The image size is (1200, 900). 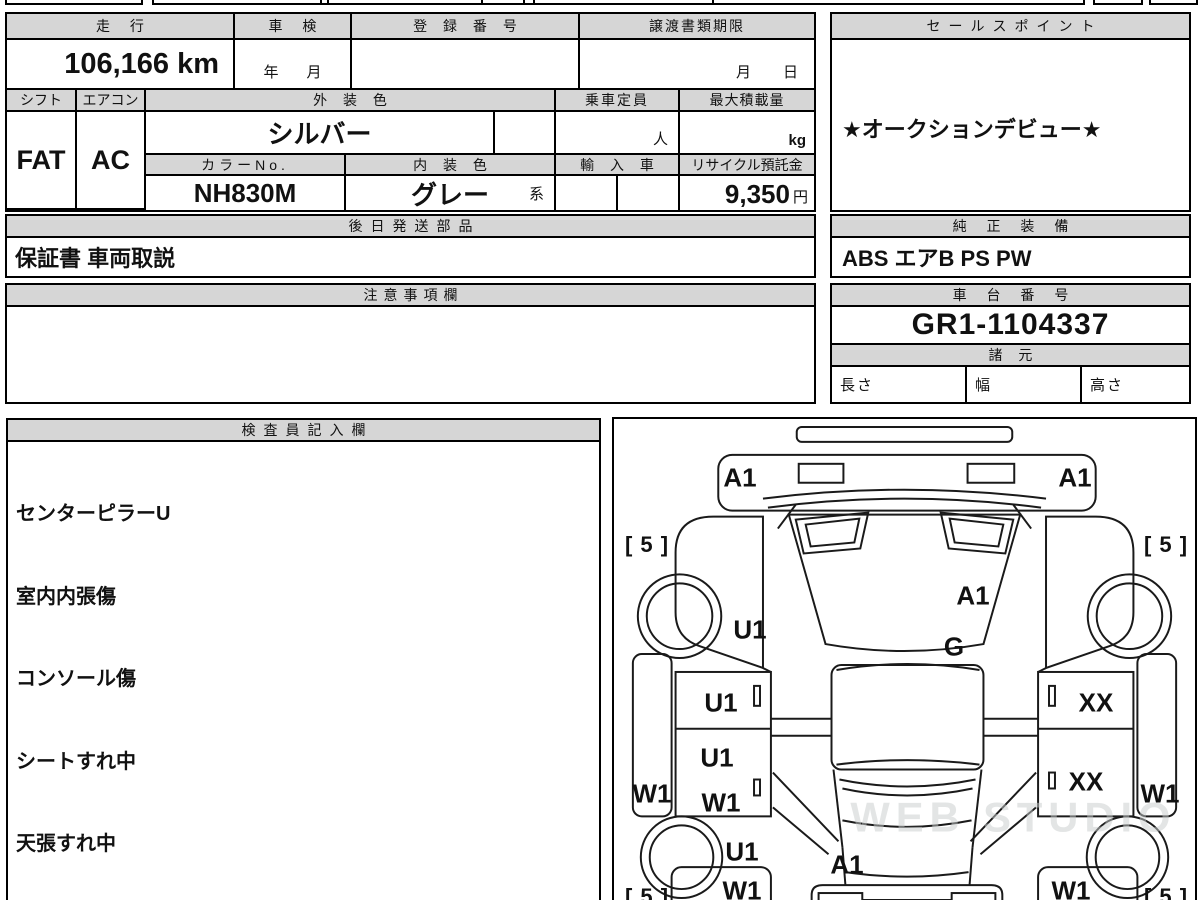 I want to click on capacity-value: 人, so click(x=618, y=133).